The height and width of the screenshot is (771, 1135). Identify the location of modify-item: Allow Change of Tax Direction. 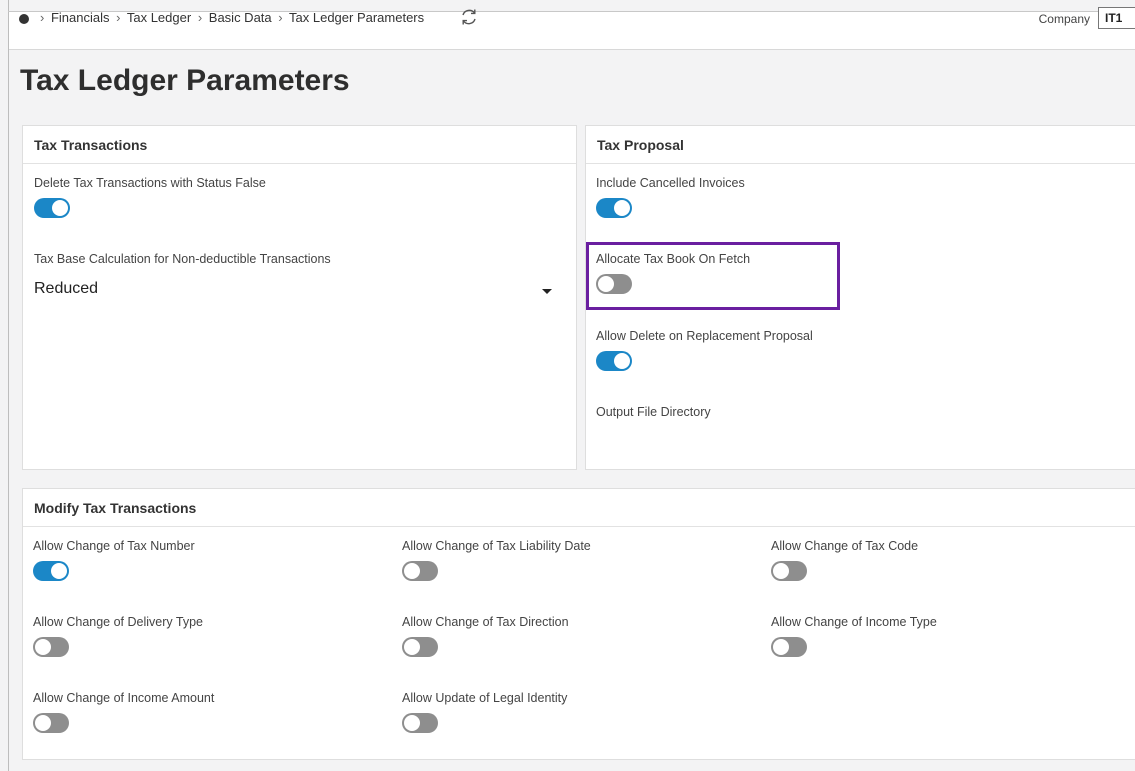
(485, 636).